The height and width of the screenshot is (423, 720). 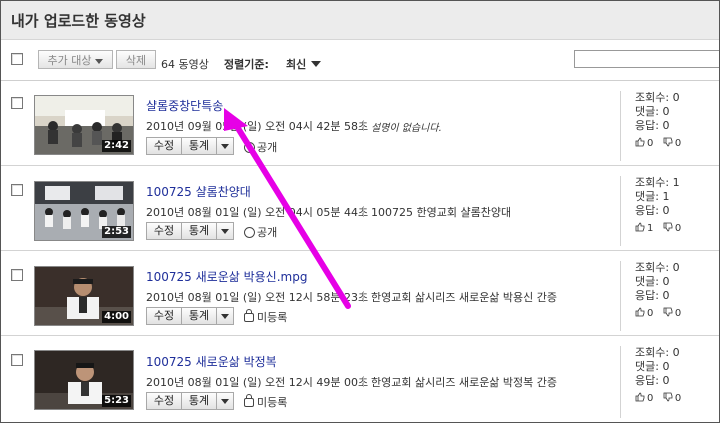 What do you see at coordinates (116, 401) in the screenshot?
I see `duration-badge: 5:23` at bounding box center [116, 401].